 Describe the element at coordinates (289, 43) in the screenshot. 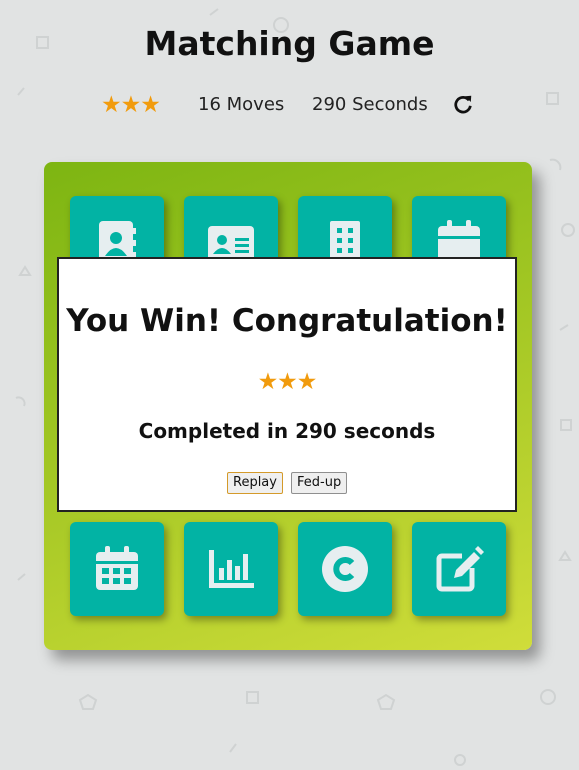

I see `page-title: Matching Game` at that location.